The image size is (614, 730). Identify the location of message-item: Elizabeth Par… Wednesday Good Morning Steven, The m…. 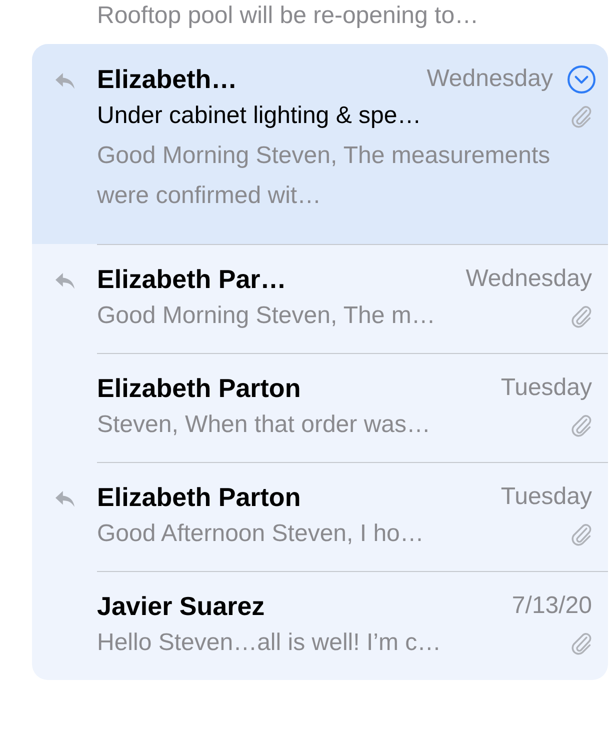
(320, 298).